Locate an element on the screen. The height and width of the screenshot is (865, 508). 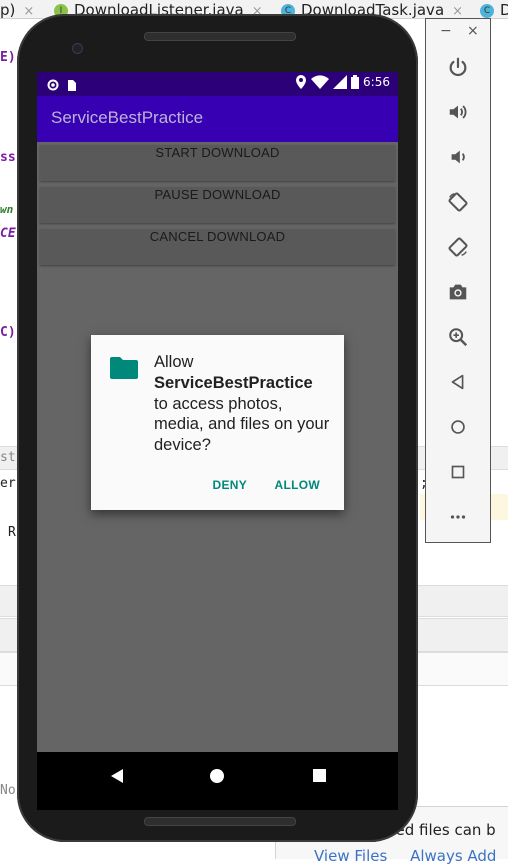
start-download-button: START DOWNLOAD is located at coordinates (217, 163).